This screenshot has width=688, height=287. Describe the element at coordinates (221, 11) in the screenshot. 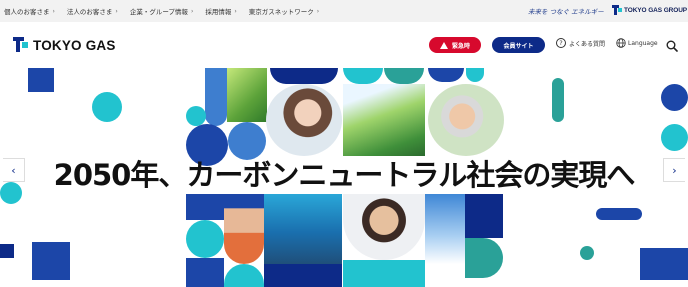

I see `link-recruit: 採用情報 ›` at that location.